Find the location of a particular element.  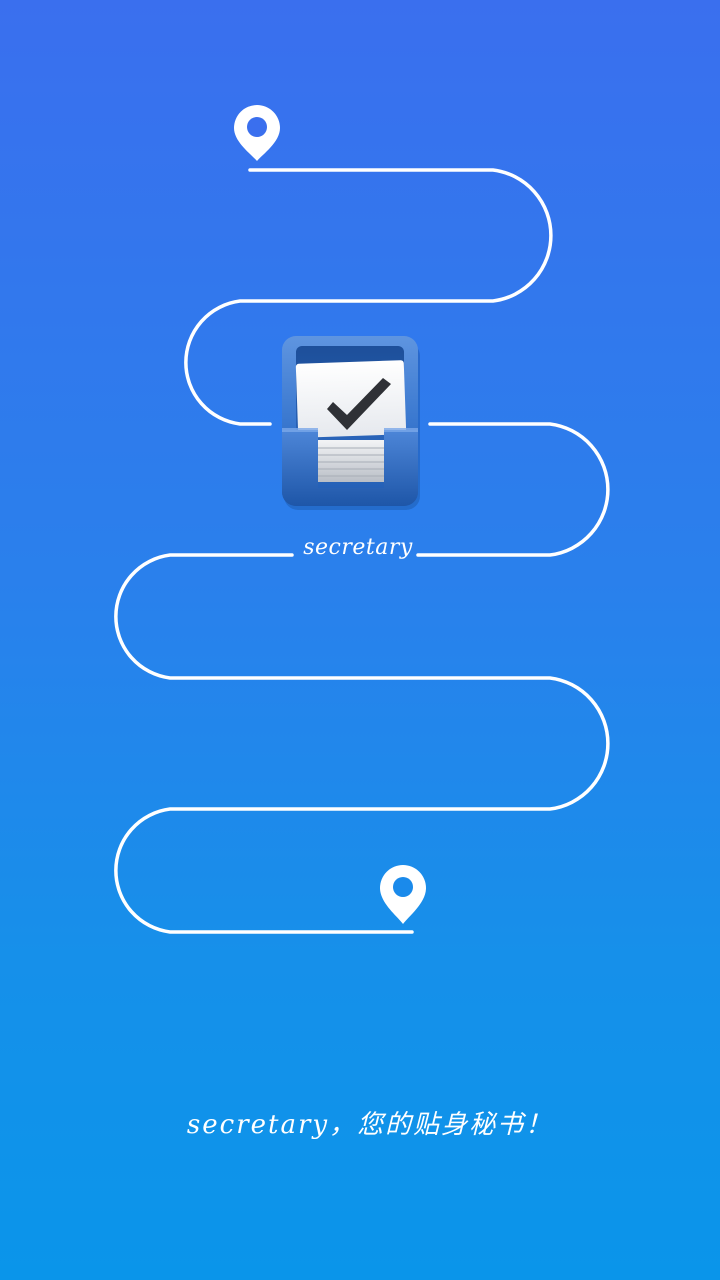

tagline: secretary，您的贴身秘书！ is located at coordinates (370, 1125).